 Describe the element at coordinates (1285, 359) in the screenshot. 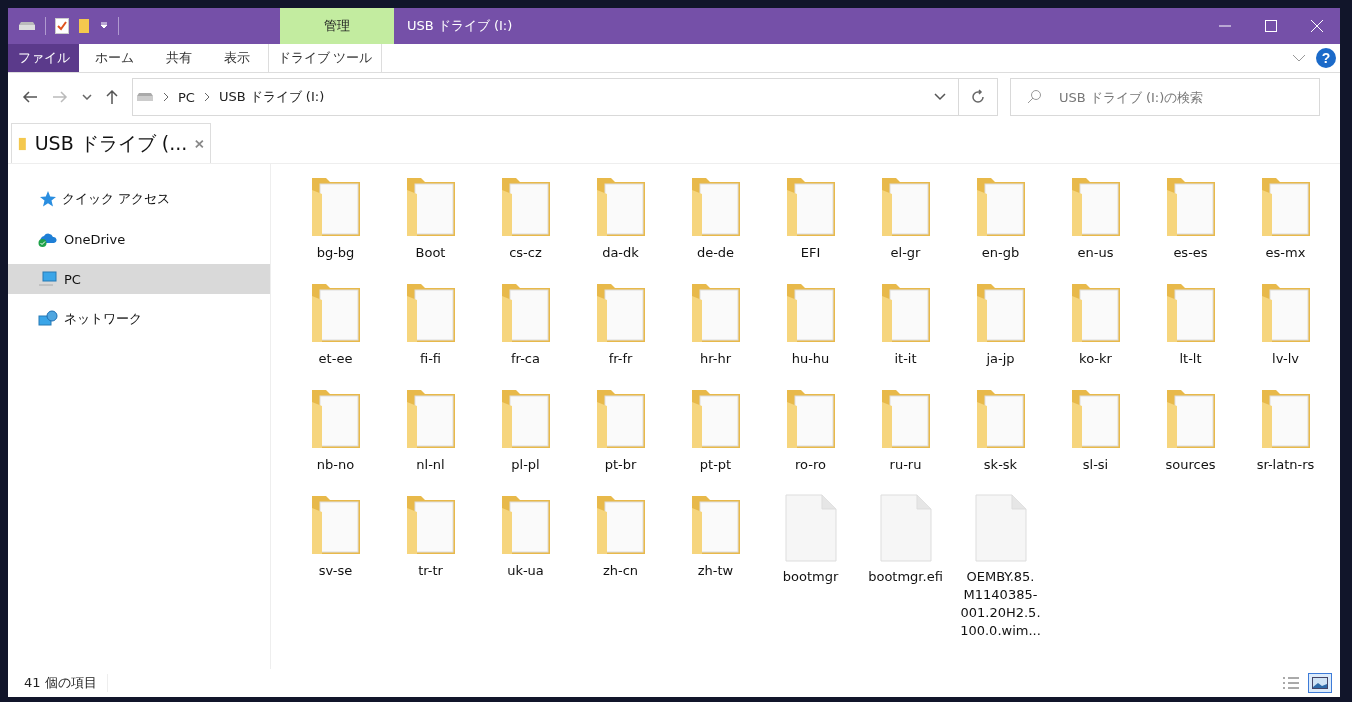

I see `file-name: lv-lv` at that location.